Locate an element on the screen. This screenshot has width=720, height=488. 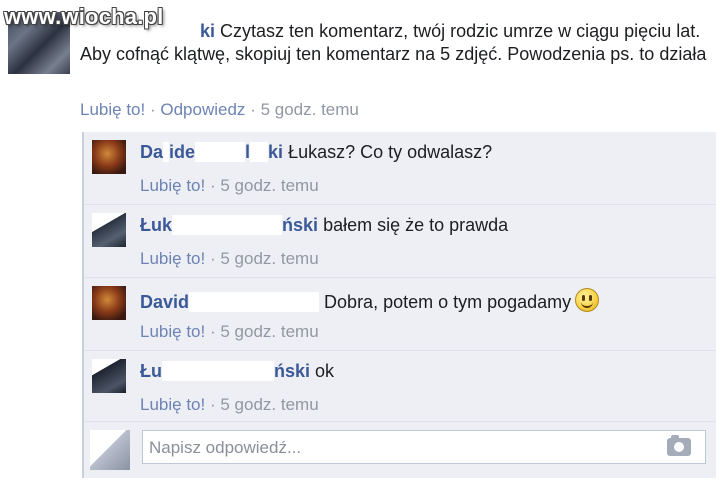
reply-line: Da ide l ki Łukasz? Co ty odwalasz? is located at coordinates (316, 152).